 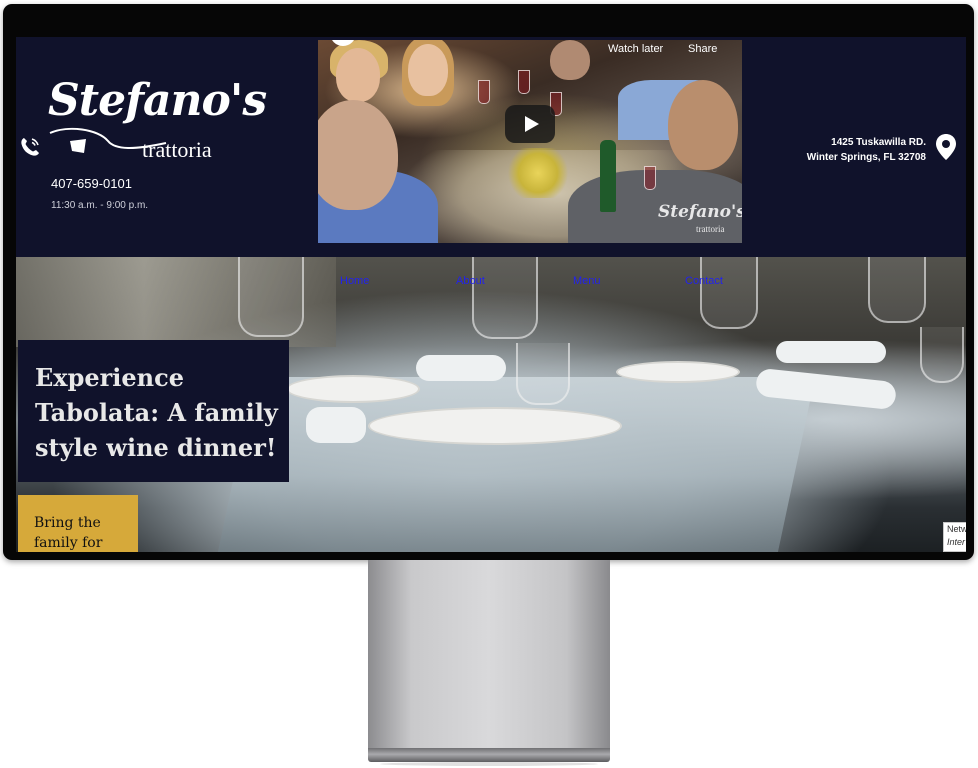 I want to click on logo-script-text: Stefano's, so click(x=157, y=100).